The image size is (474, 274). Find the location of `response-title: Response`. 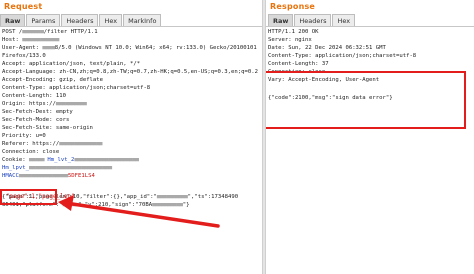

response-title: Response is located at coordinates (293, 6).